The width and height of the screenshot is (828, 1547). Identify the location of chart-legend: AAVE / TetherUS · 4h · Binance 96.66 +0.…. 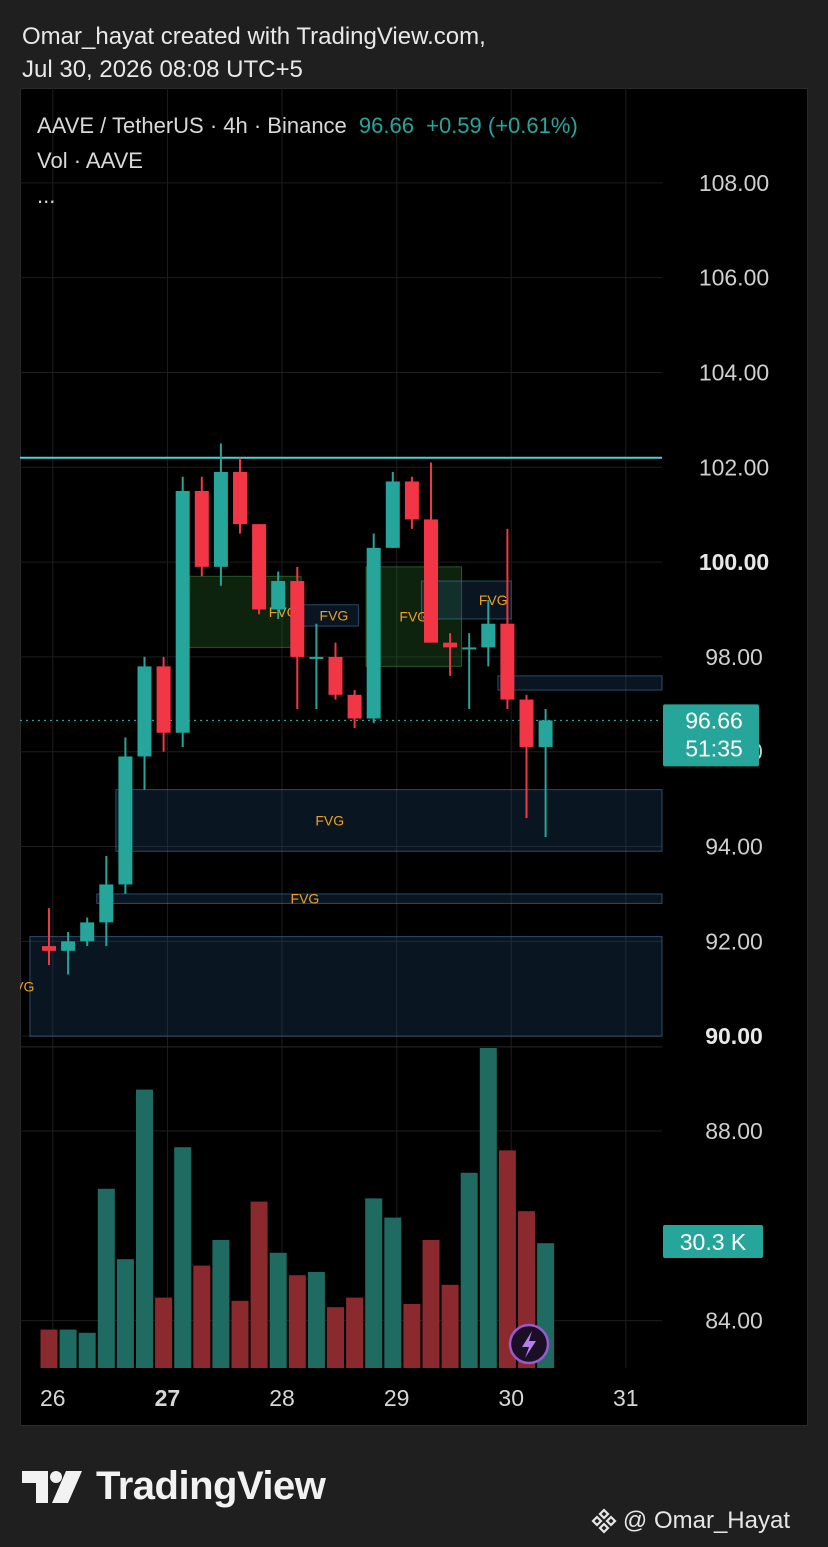
(307, 164).